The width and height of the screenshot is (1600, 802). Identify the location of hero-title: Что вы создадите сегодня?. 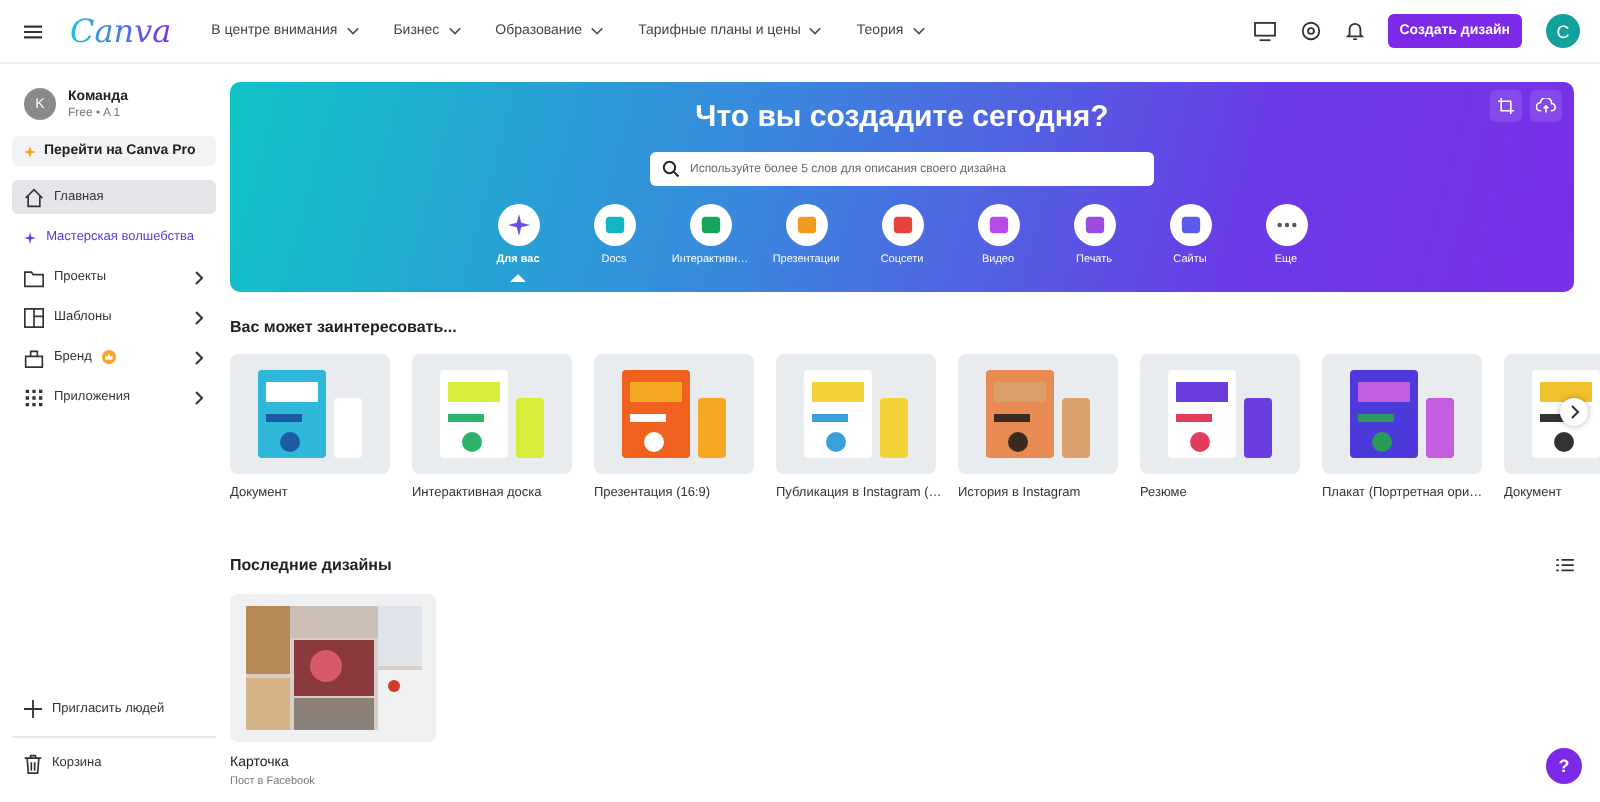
(902, 117).